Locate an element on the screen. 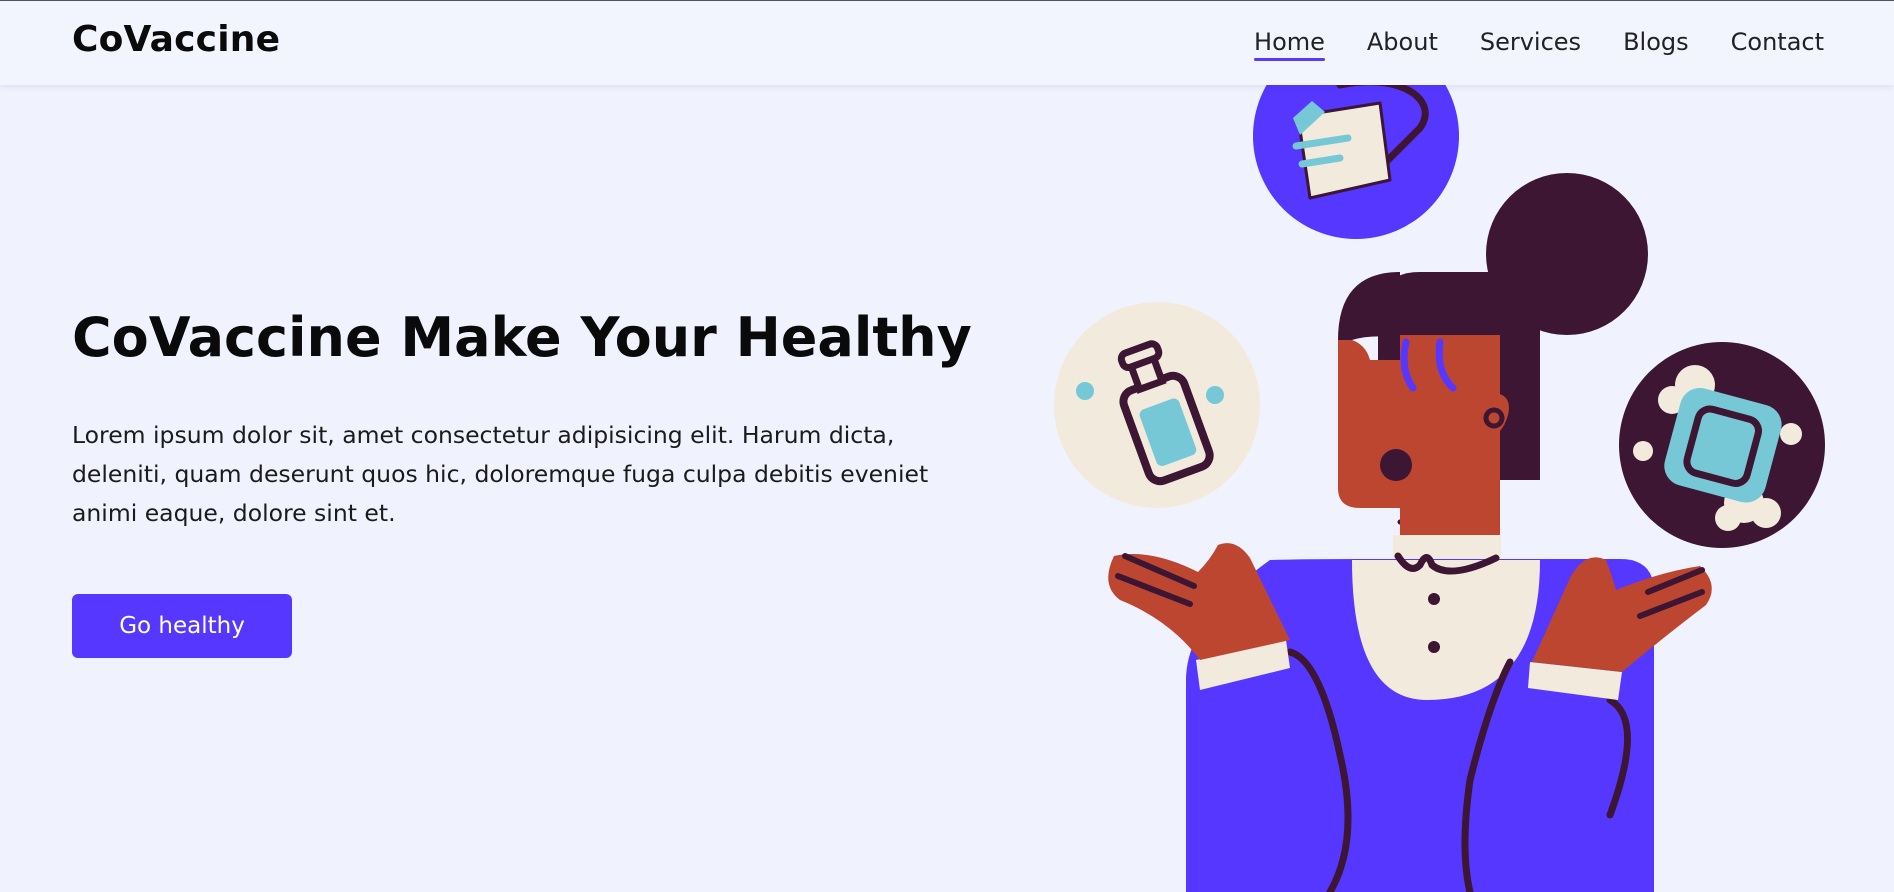 Image resolution: width=1894 pixels, height=892 pixels. nav-services: Services is located at coordinates (1530, 44).